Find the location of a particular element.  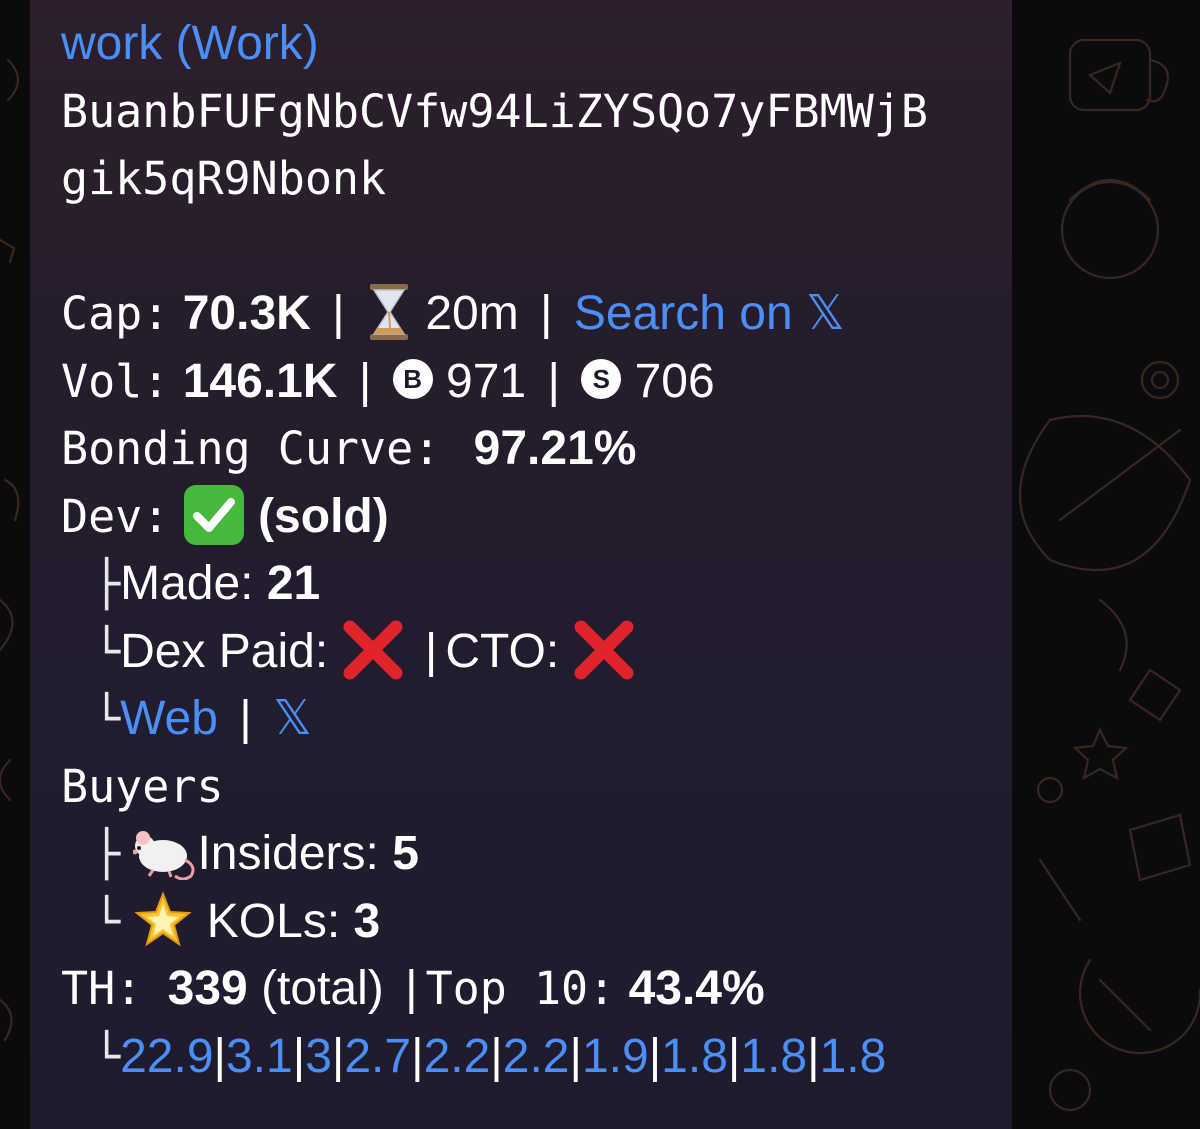

kols-value: 3 is located at coordinates (367, 921).